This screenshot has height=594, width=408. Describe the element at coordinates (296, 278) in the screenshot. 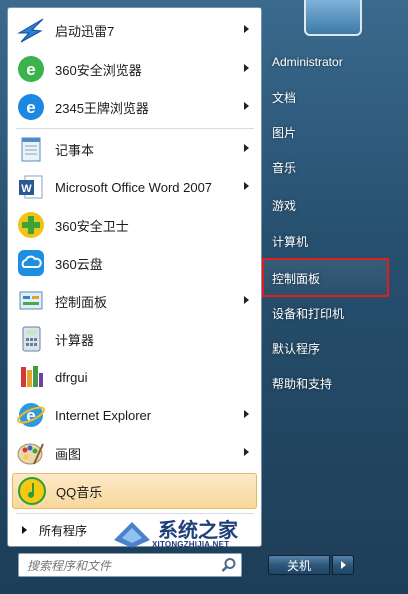

I see `right-item-label: 控制面板` at that location.